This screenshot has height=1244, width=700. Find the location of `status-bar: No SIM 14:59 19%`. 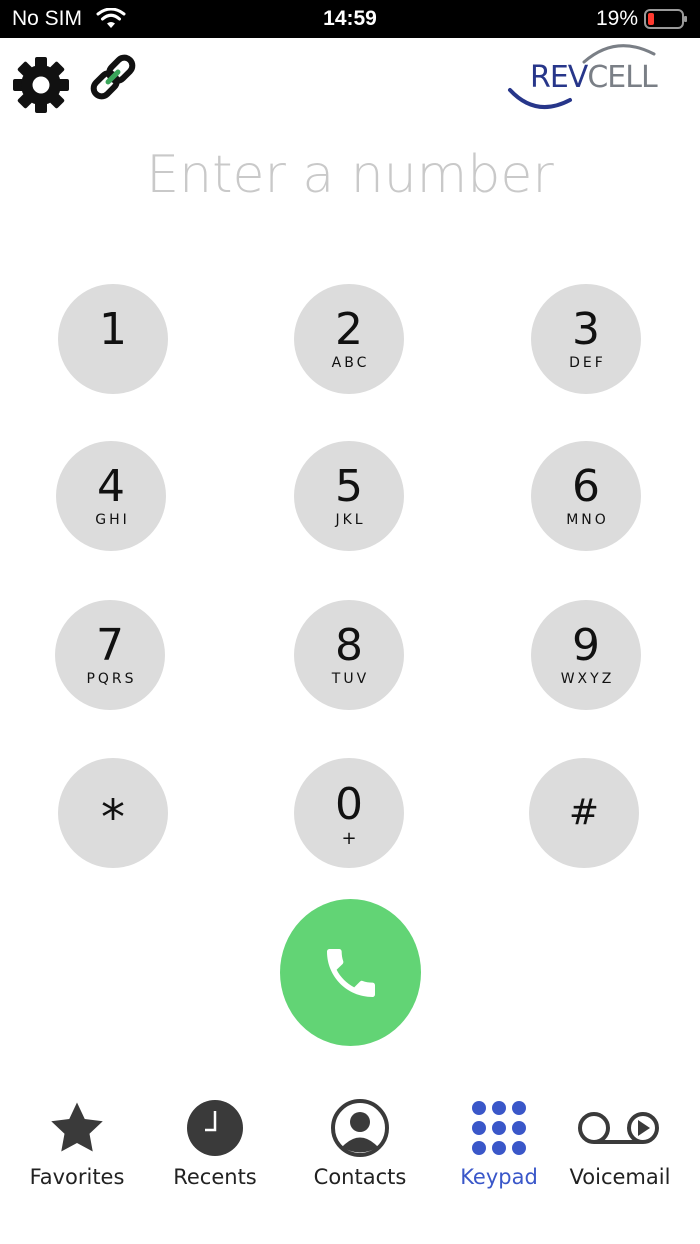

status-bar: No SIM 14:59 19% is located at coordinates (350, 19).